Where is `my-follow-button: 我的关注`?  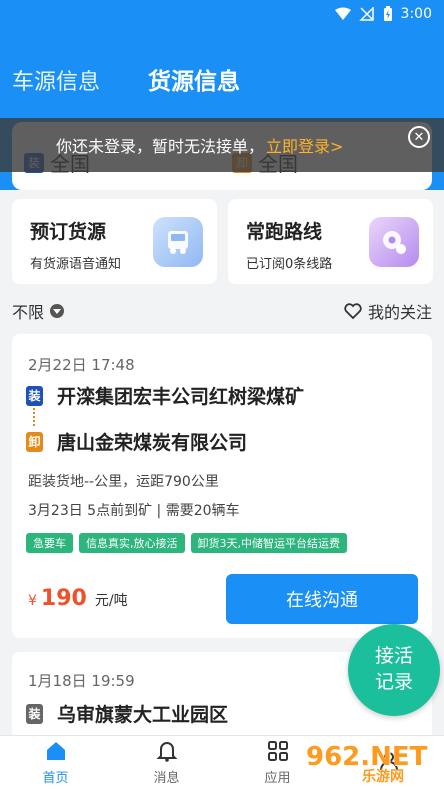 my-follow-button: 我的关注 is located at coordinates (388, 311).